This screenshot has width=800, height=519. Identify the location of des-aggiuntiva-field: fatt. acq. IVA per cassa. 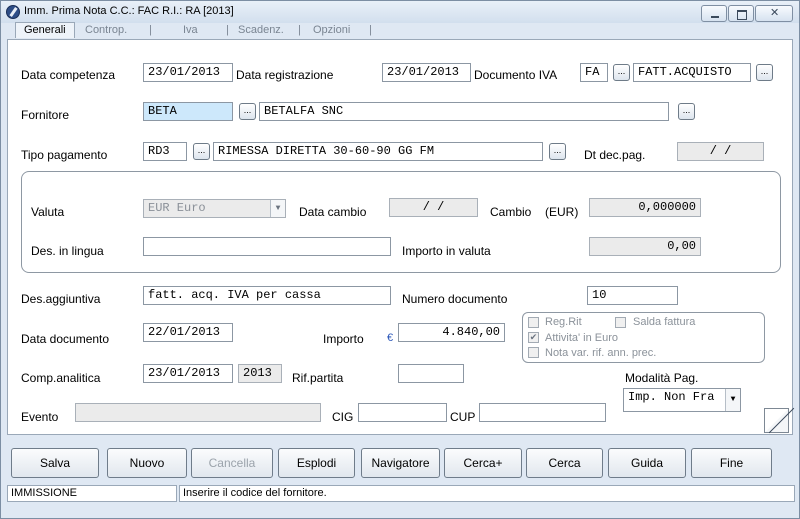
(267, 295).